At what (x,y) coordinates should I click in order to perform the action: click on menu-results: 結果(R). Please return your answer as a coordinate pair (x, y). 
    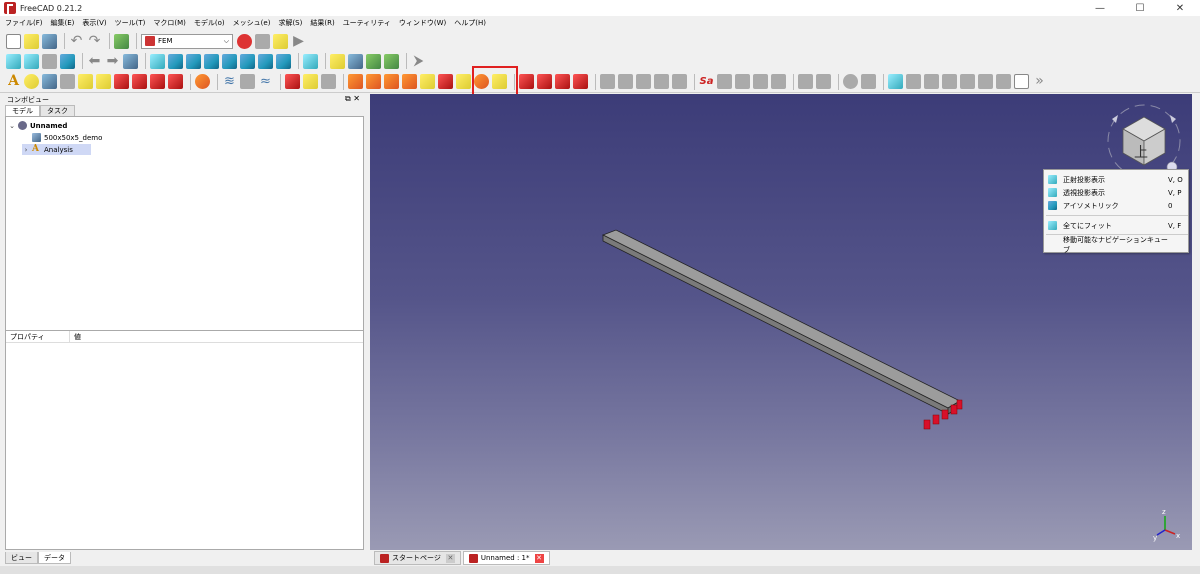
    Looking at the image, I should click on (322, 23).